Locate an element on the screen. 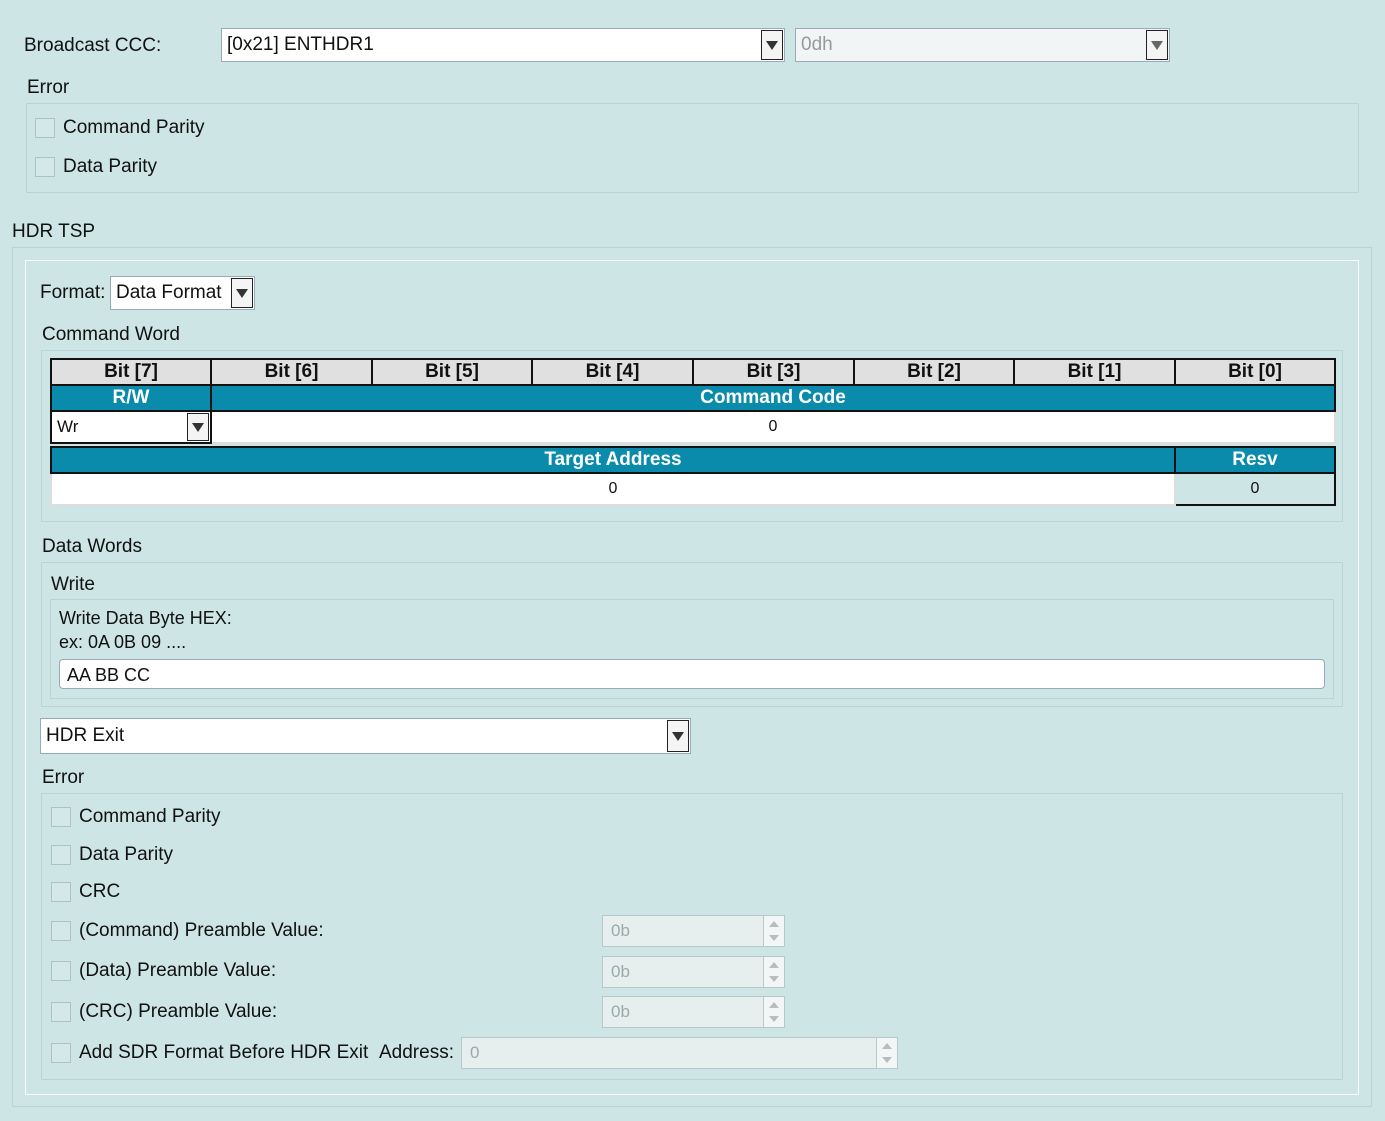 The width and height of the screenshot is (1385, 1121). address-label: Address: is located at coordinates (416, 1052).